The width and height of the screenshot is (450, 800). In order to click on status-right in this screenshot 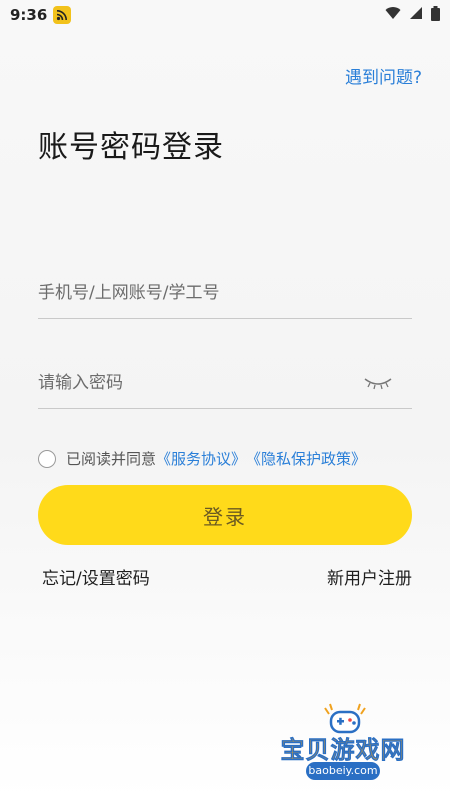, I will do `click(412, 15)`.